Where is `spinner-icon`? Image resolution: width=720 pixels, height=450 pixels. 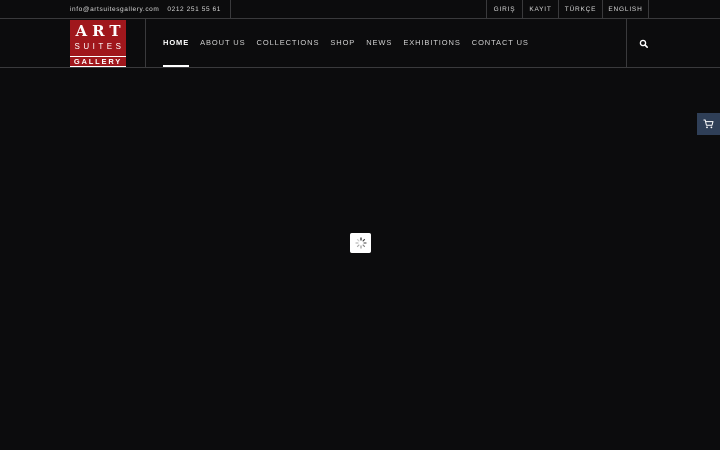 spinner-icon is located at coordinates (360, 243).